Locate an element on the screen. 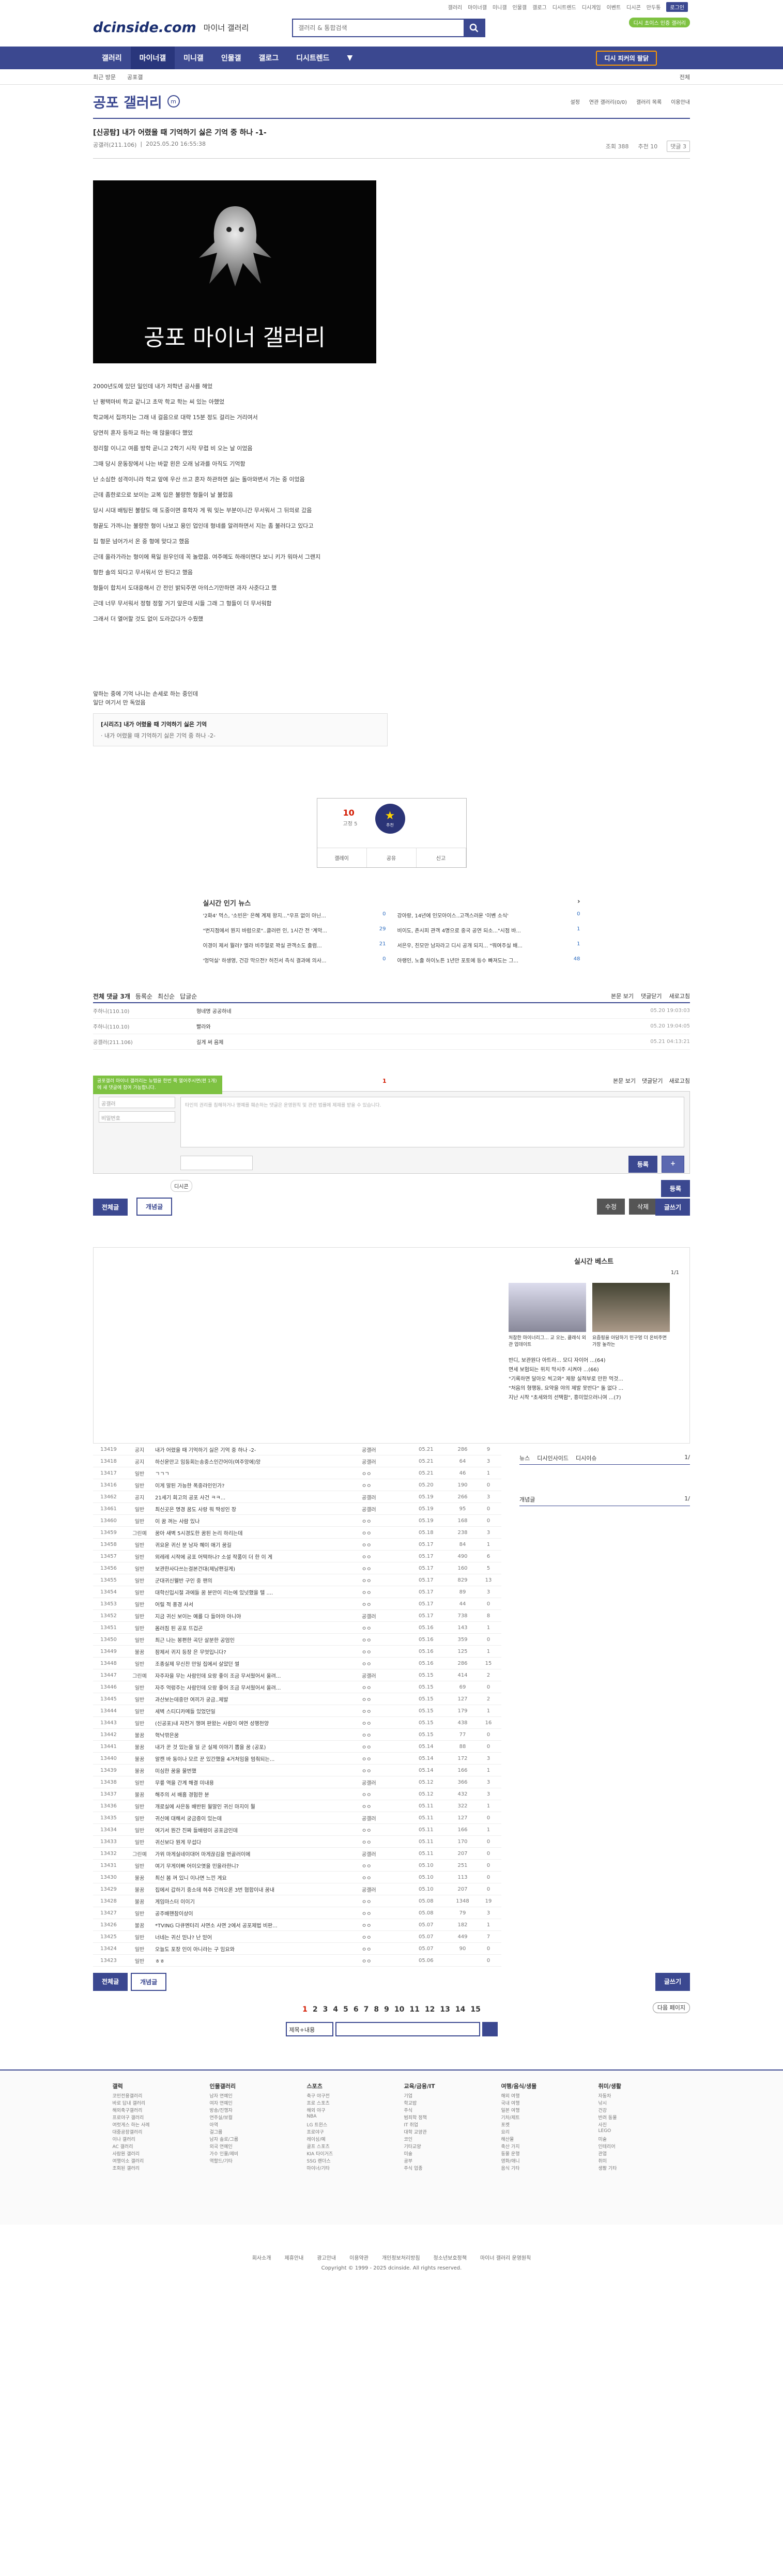 The width and height of the screenshot is (783, 2576). list-title: 혁낙깎은꿈 is located at coordinates (258, 1735).